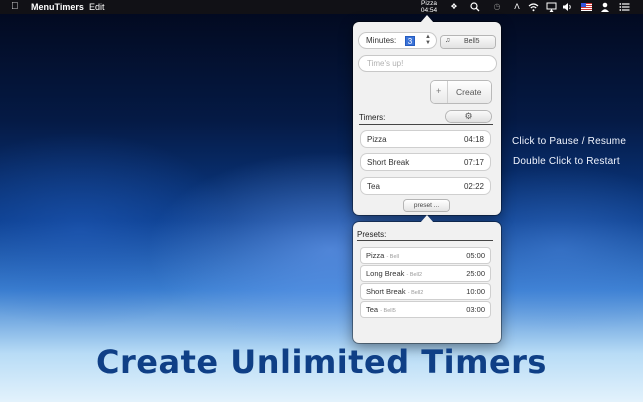  I want to click on timer-time: 07:17, so click(473, 162).